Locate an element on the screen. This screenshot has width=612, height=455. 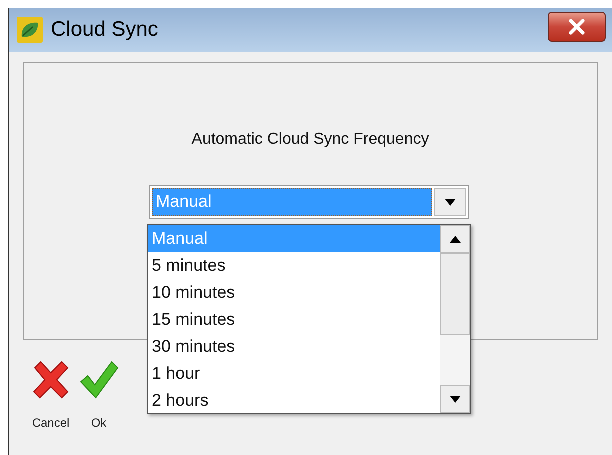
close-icon is located at coordinates (577, 27).